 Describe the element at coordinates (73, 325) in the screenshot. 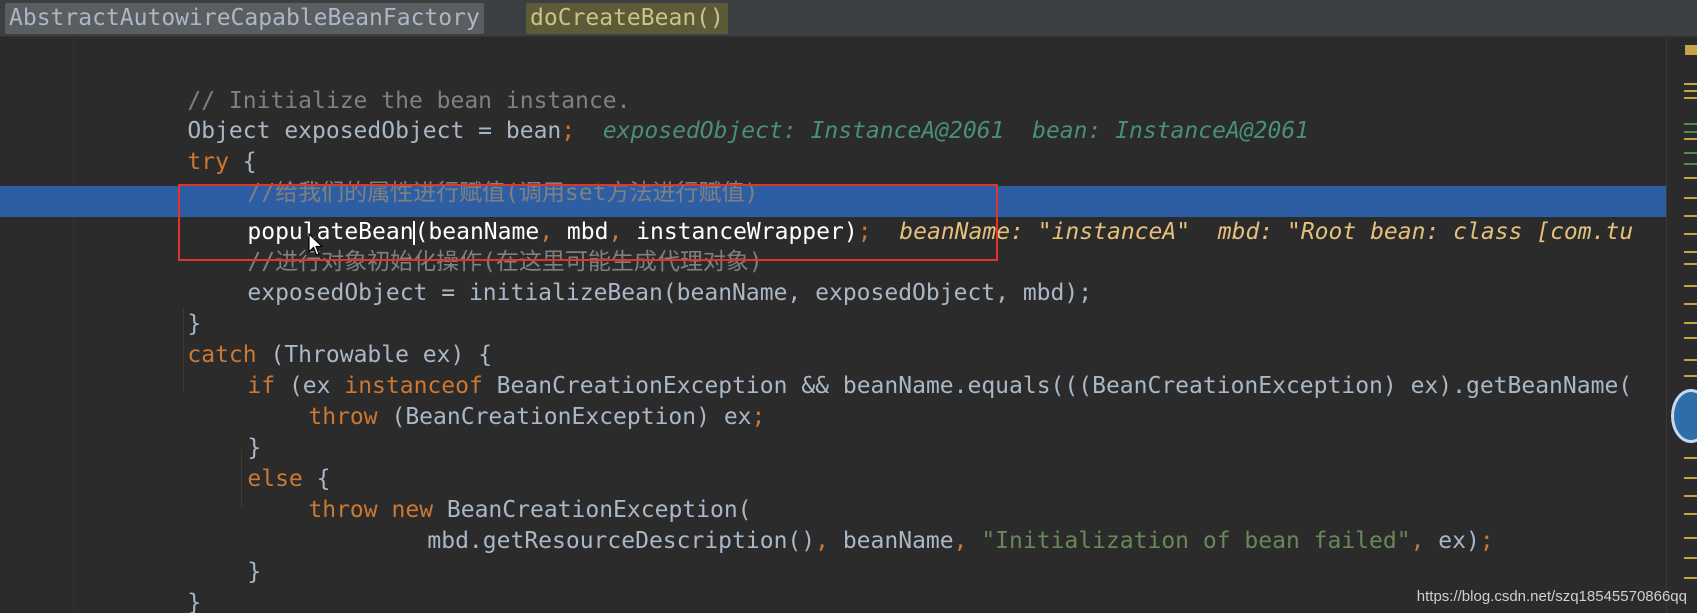

I see `gutter-divider` at that location.